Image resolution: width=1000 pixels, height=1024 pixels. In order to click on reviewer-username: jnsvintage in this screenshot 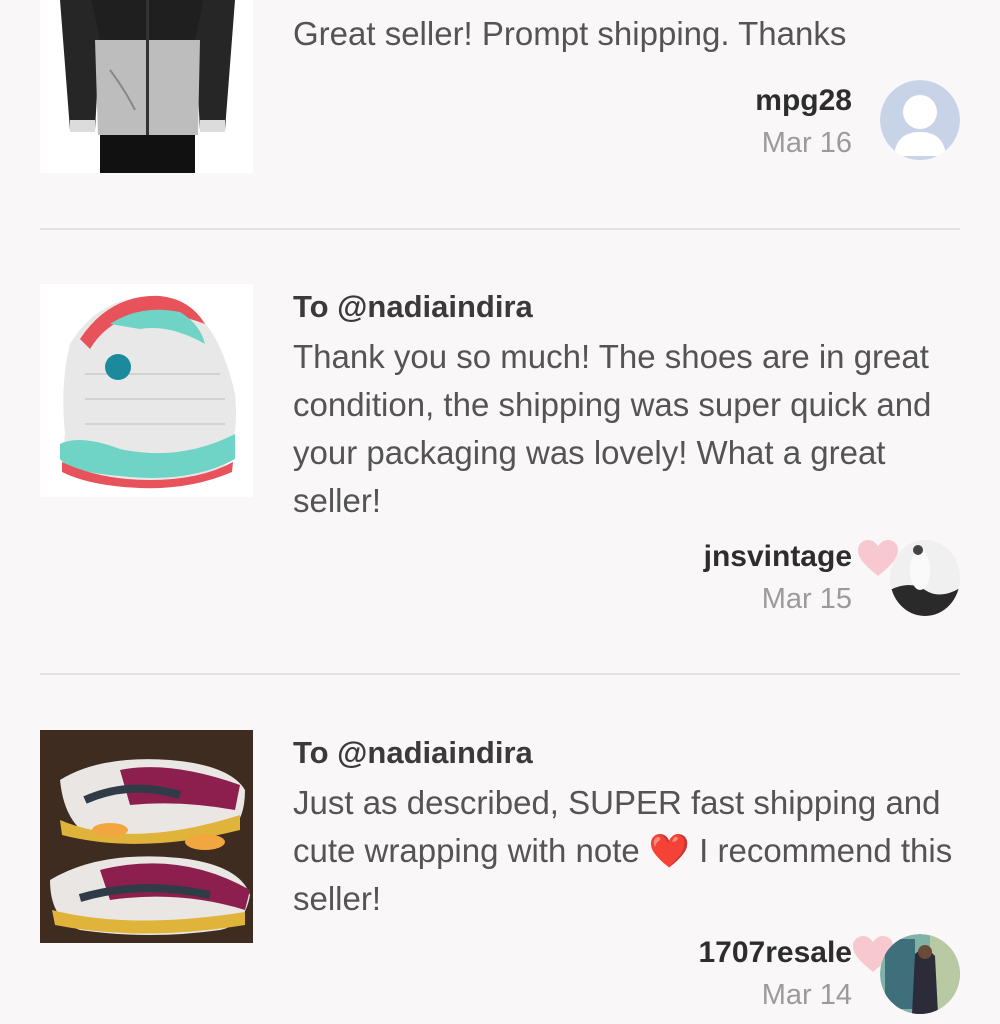, I will do `click(778, 557)`.